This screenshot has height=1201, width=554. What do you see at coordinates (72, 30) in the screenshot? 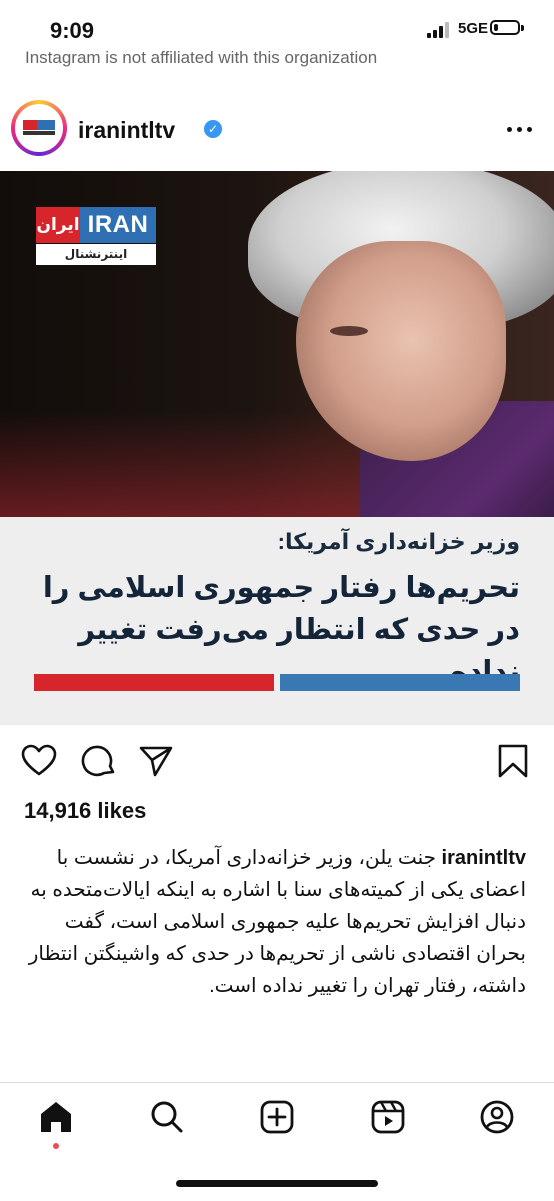
I see `status-time: 9:09` at bounding box center [72, 30].